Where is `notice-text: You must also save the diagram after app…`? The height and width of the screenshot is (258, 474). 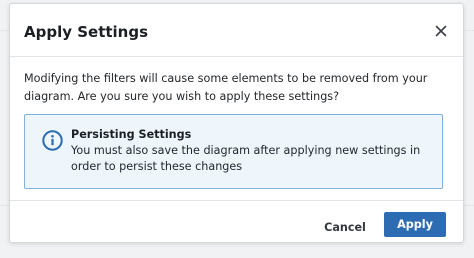
notice-text: You must also save the diagram after app… is located at coordinates (246, 158).